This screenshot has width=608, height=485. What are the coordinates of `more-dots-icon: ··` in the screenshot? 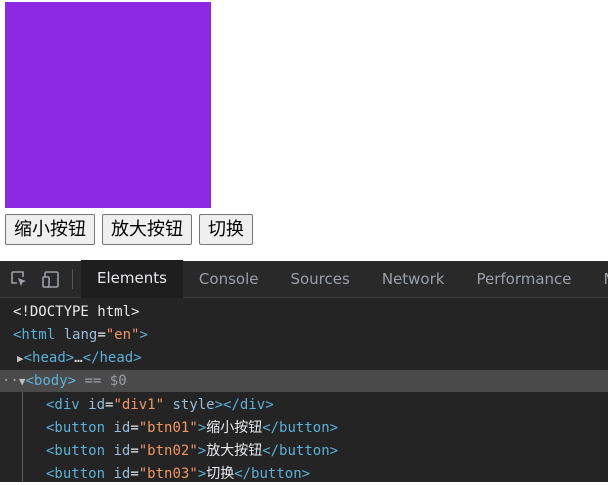 It's located at (10, 381).